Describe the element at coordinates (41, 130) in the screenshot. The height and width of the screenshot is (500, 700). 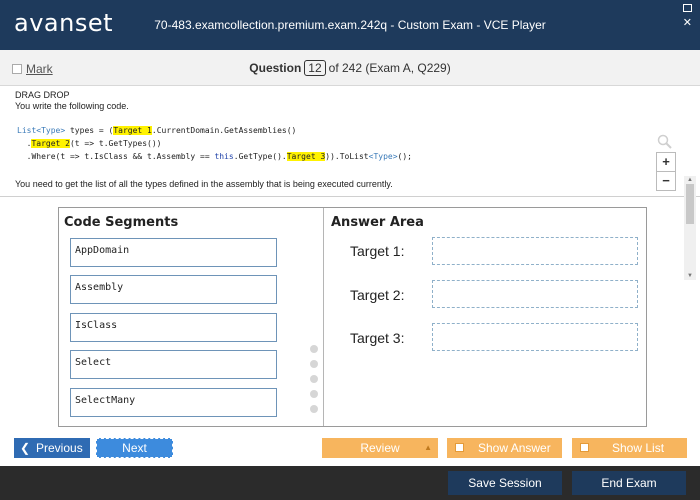
I see `code-token: List<Type>` at that location.